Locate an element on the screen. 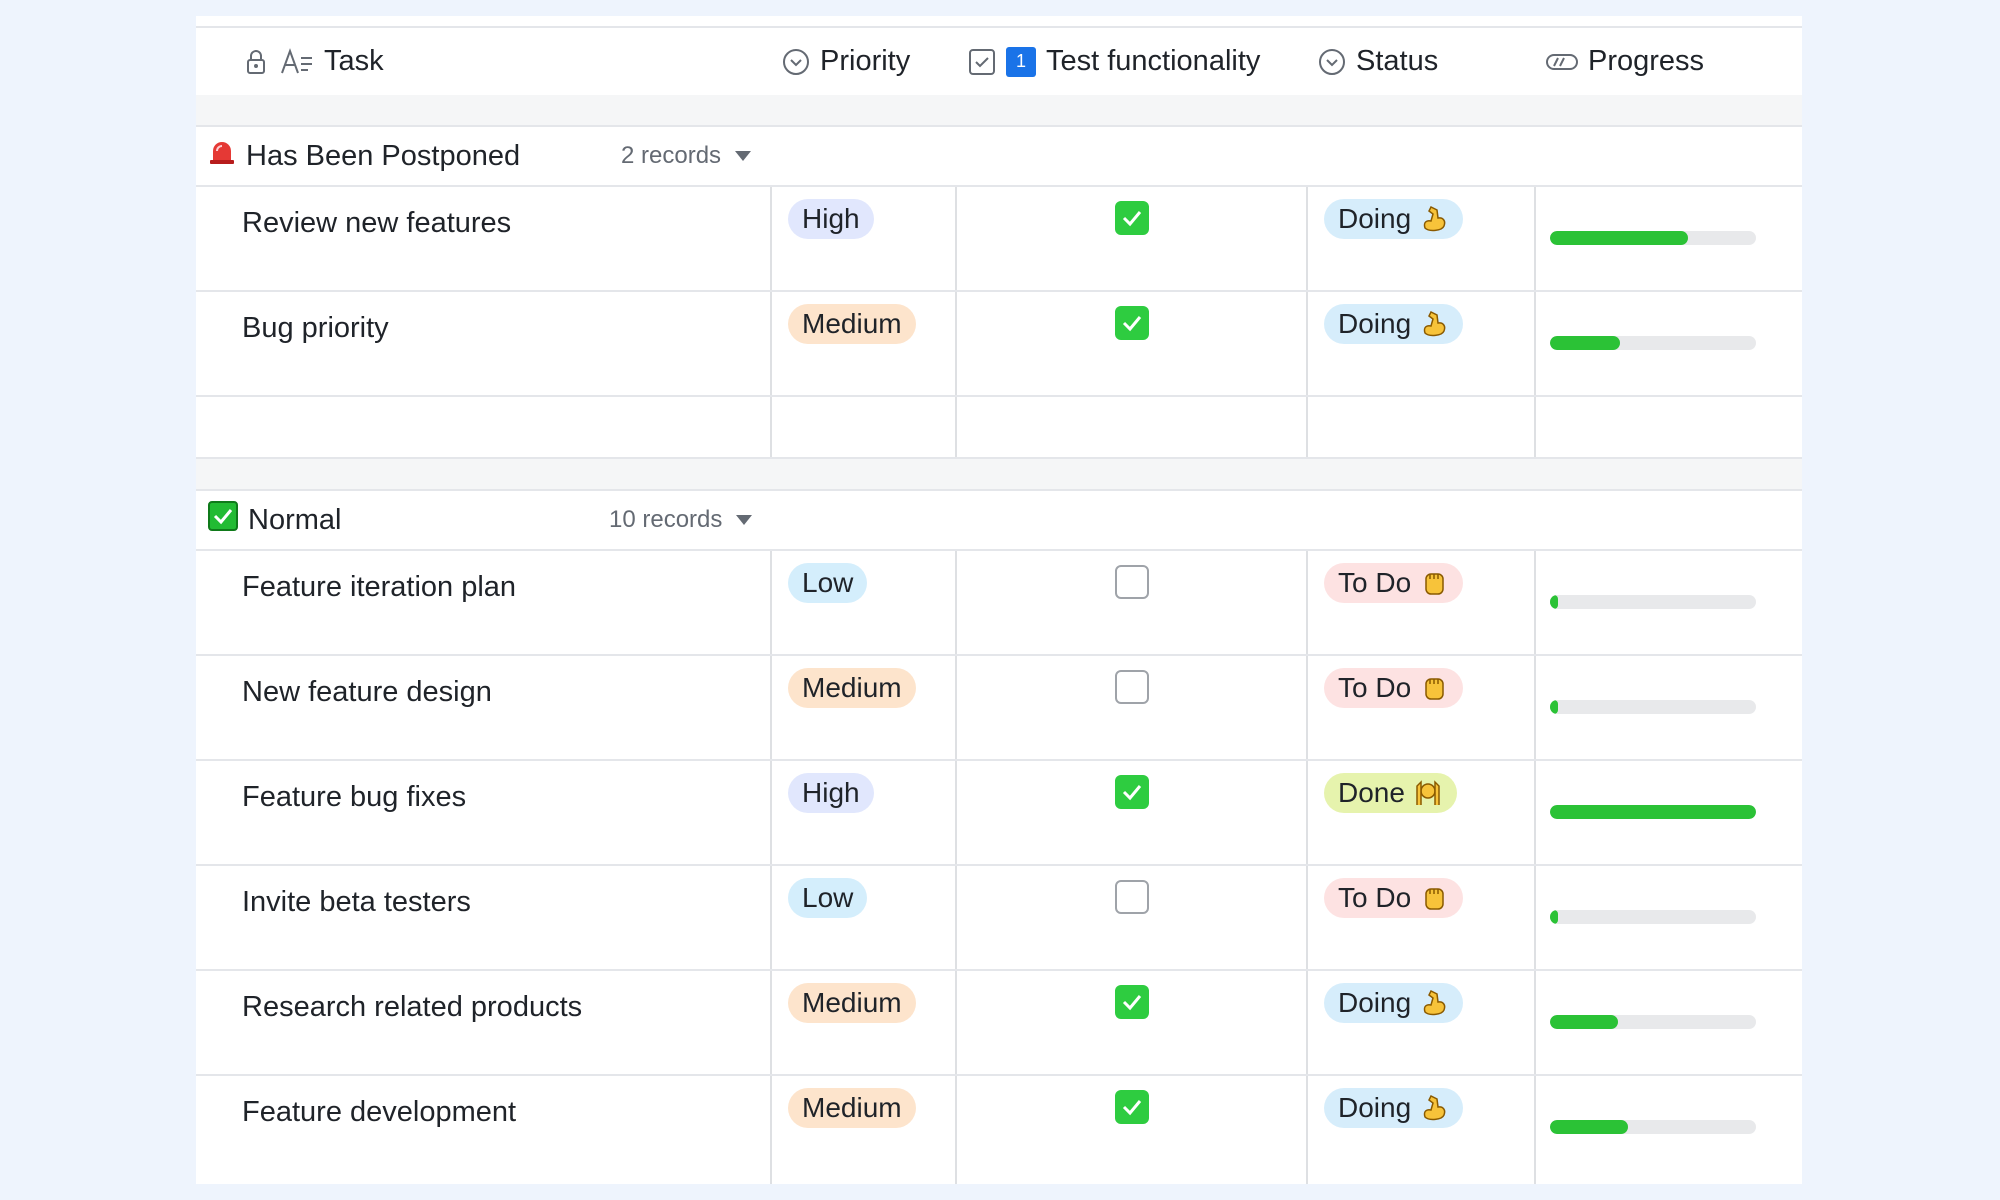  header-priority-label: Priority is located at coordinates (865, 61).